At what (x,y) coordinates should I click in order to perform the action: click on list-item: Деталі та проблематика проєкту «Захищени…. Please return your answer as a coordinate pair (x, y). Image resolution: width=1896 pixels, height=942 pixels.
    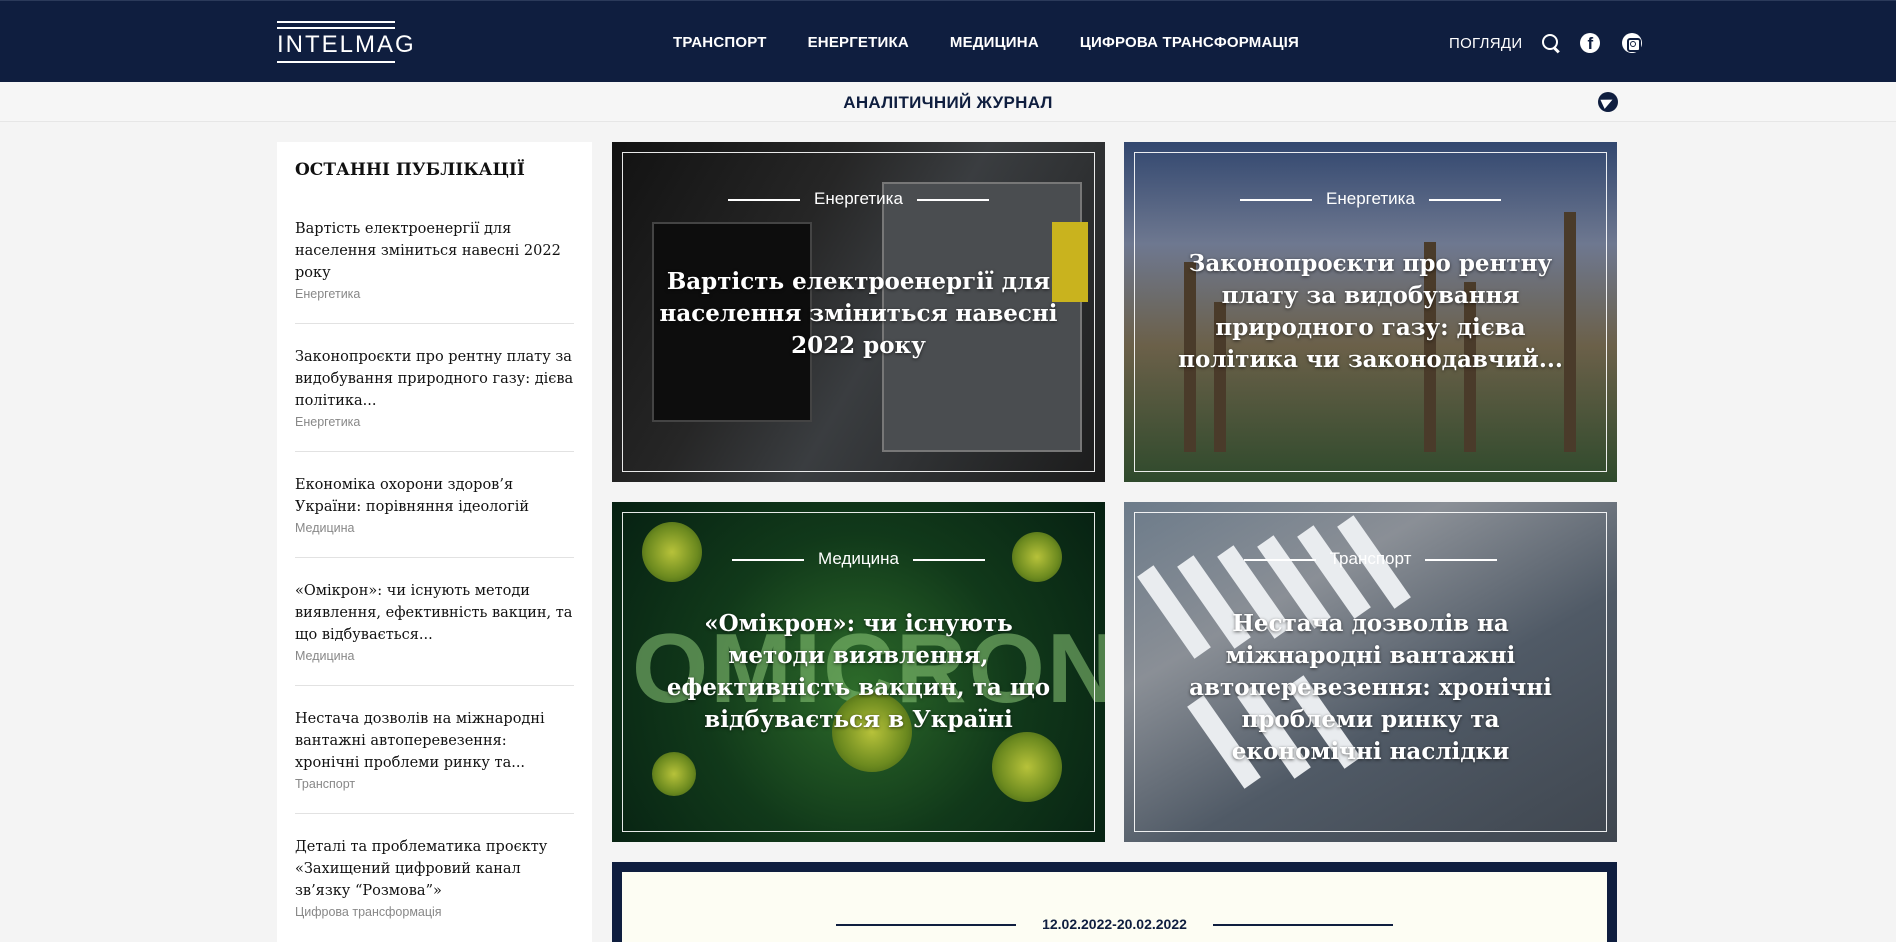
    Looking at the image, I should click on (434, 889).